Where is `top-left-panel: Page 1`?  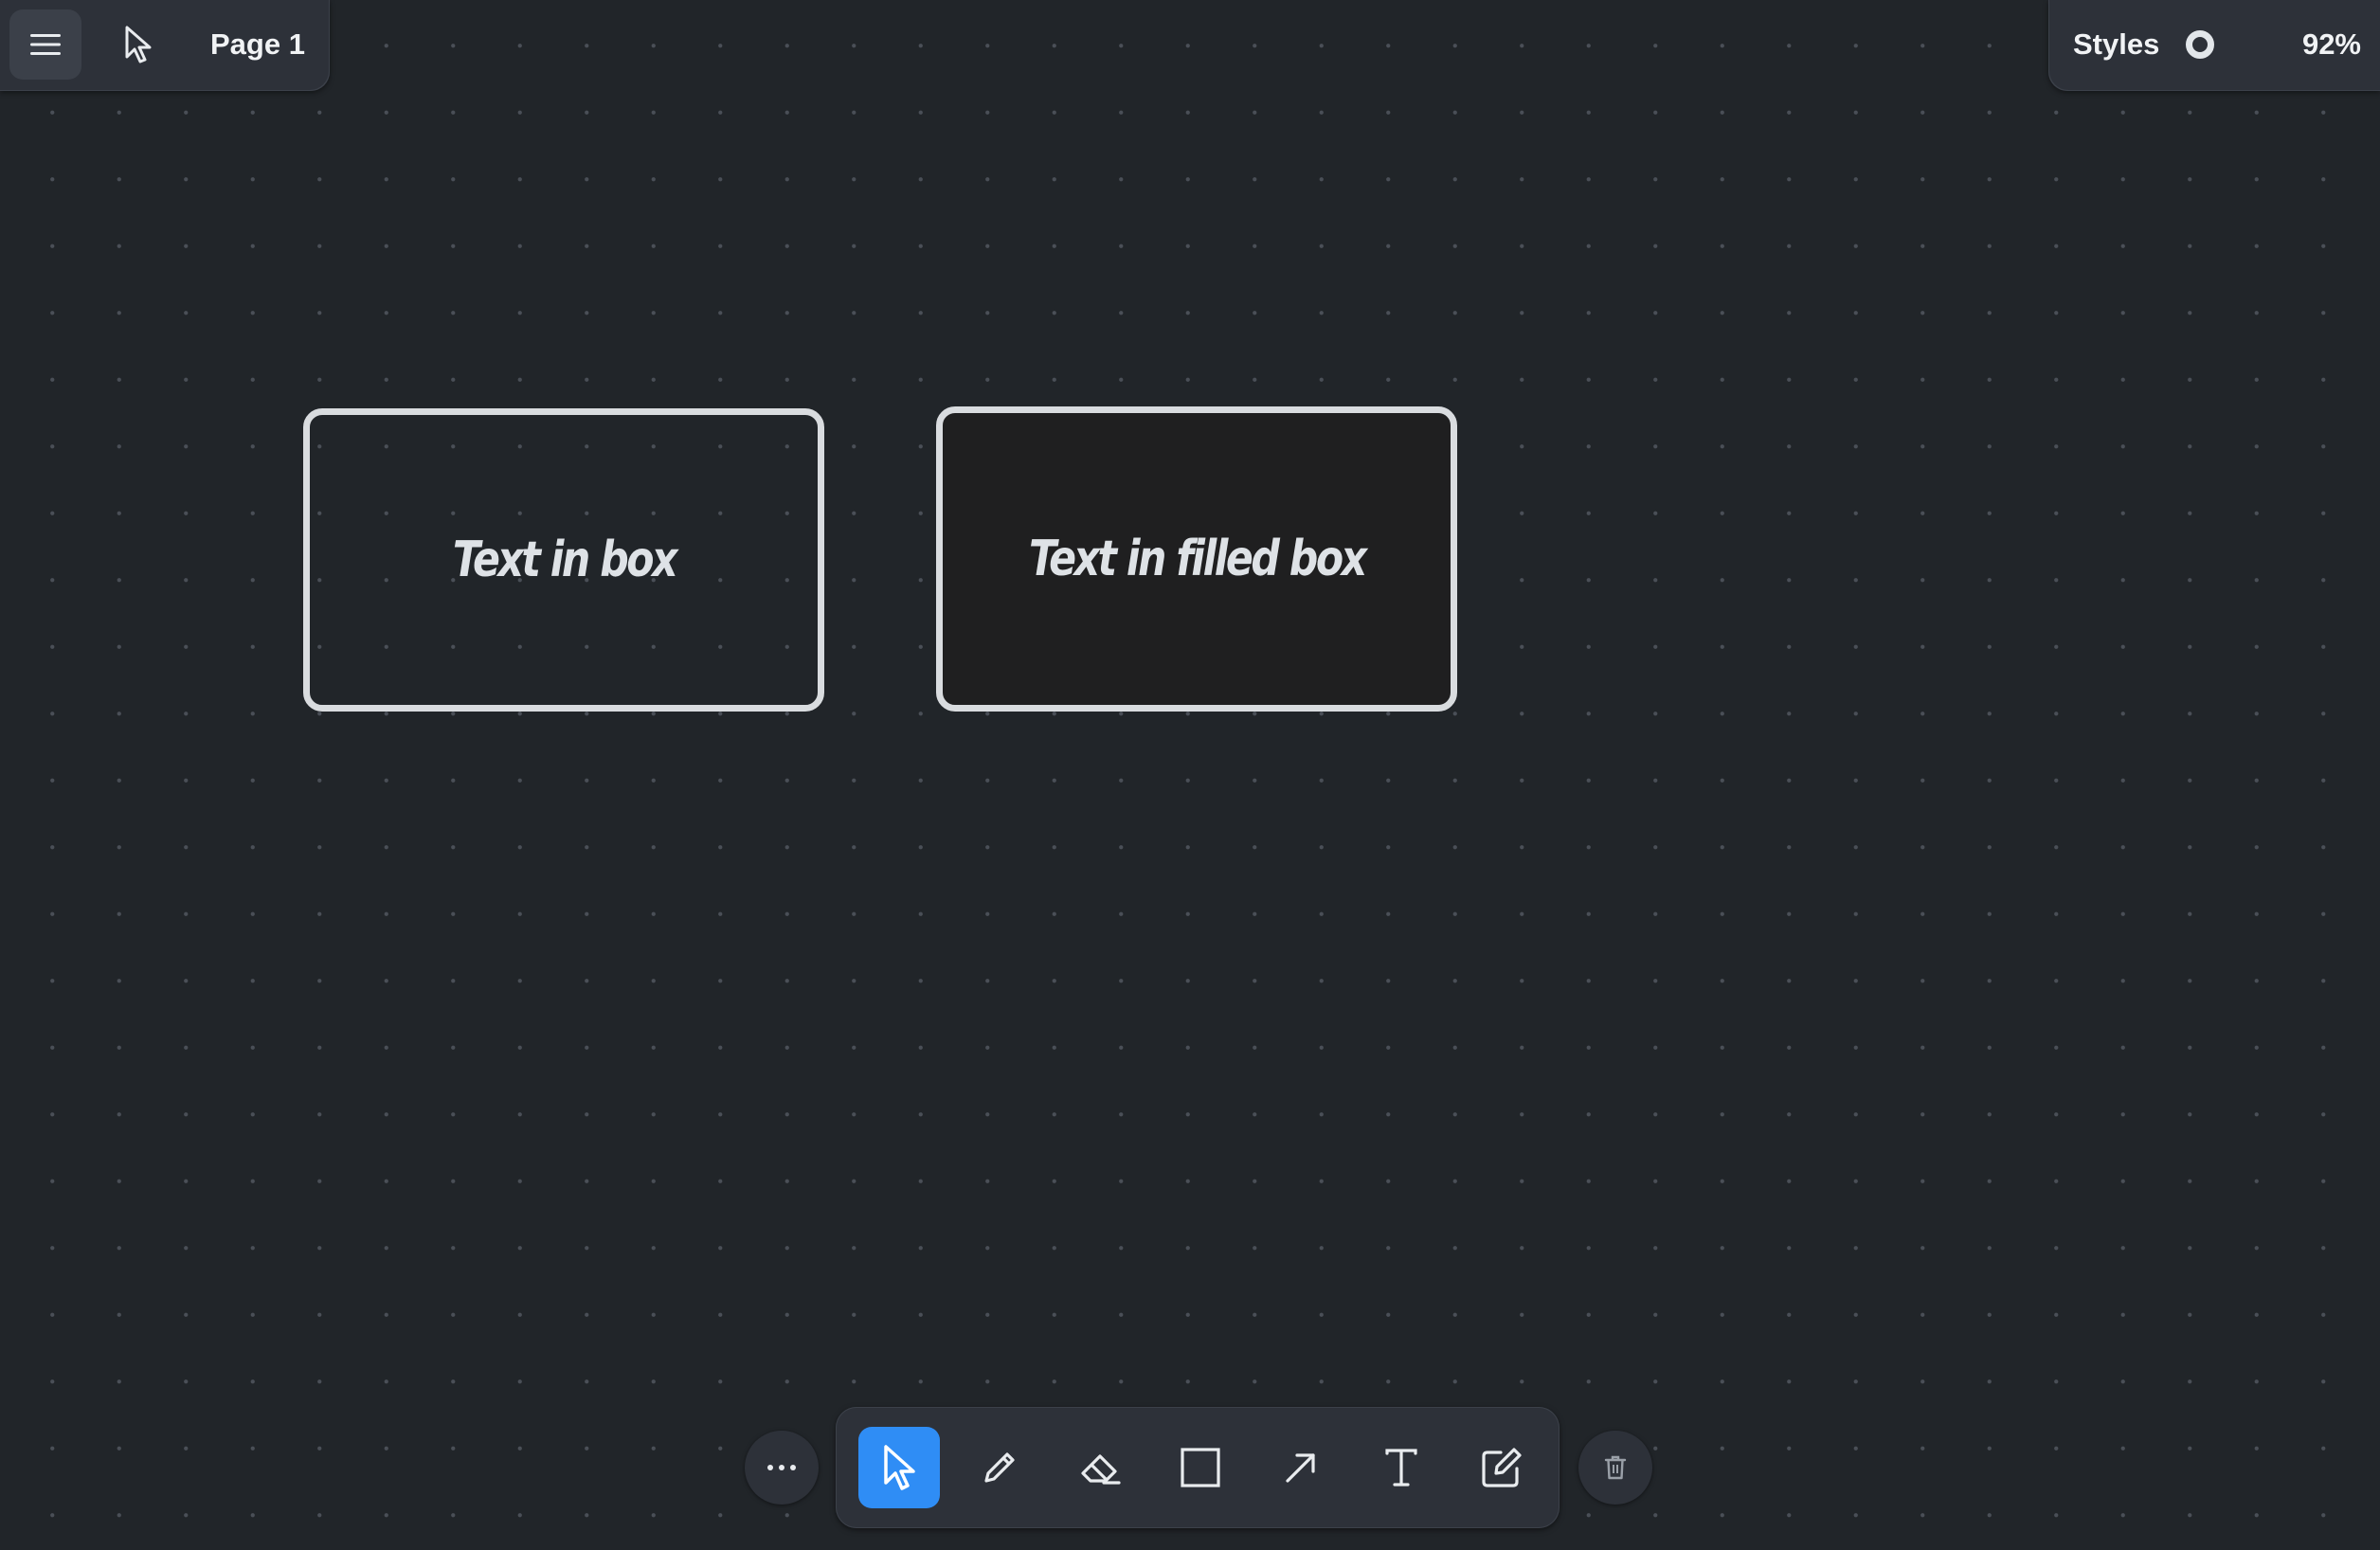 top-left-panel: Page 1 is located at coordinates (165, 45).